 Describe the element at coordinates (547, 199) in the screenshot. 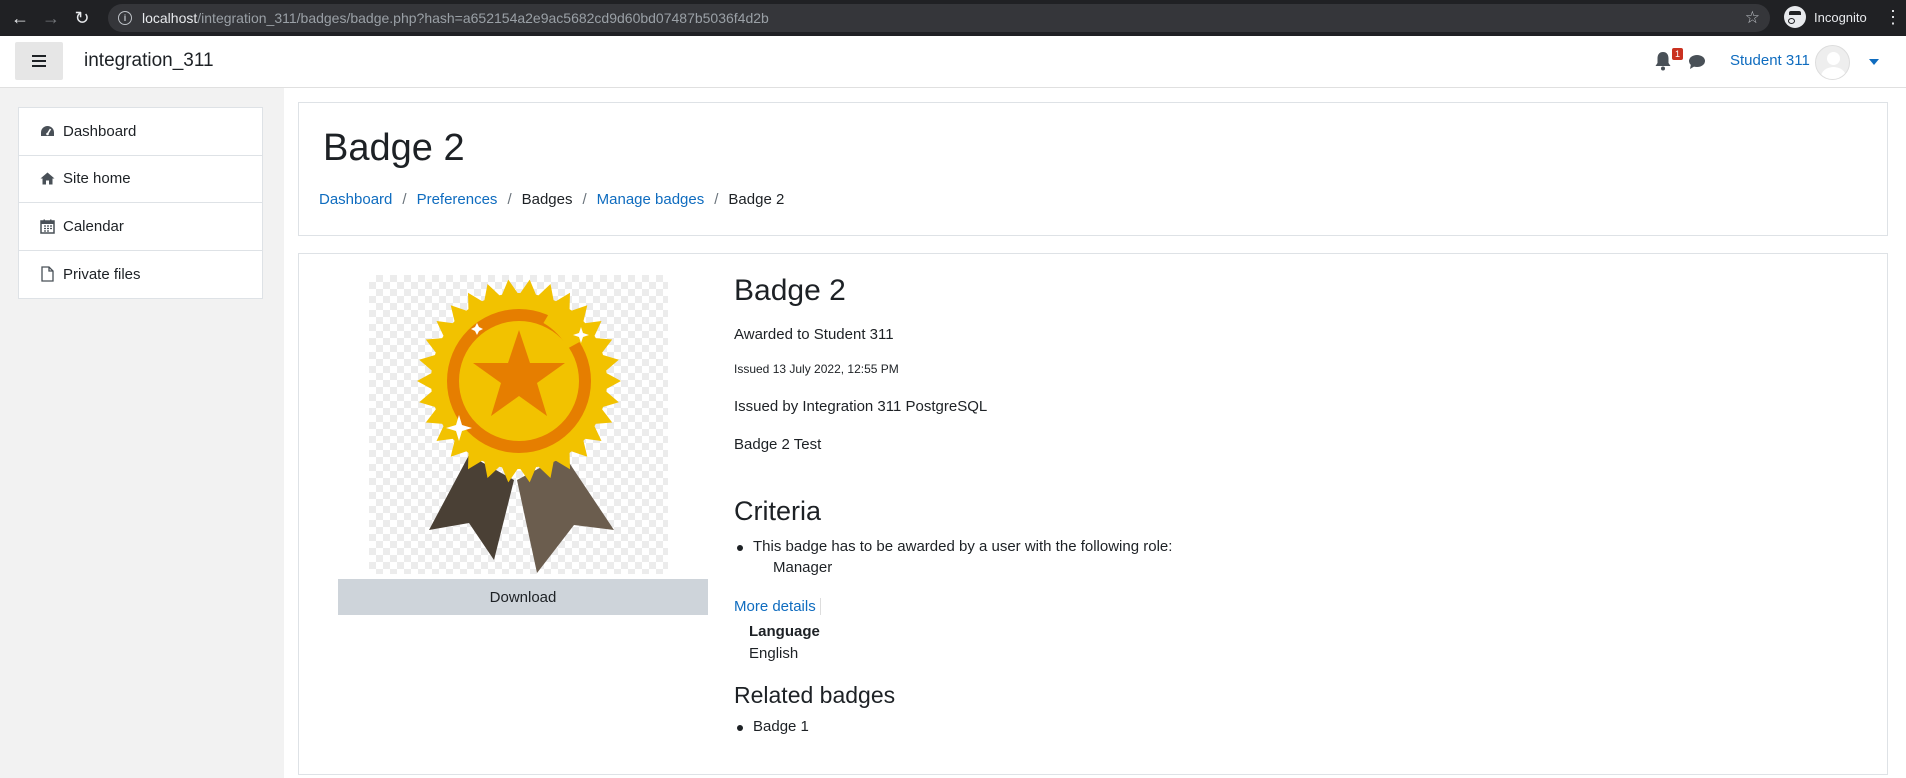

I see `breadcrumb-badges: Badges` at that location.